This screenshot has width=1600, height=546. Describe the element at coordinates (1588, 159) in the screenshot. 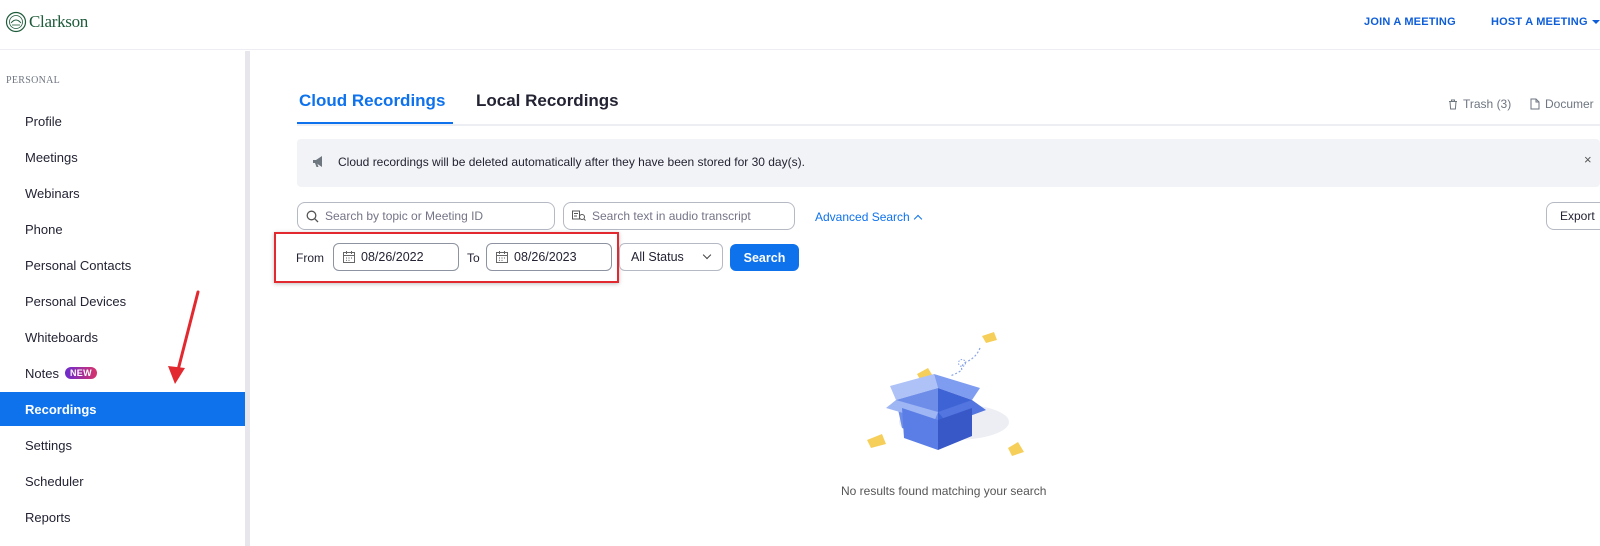

I see `close-icon: ×` at that location.